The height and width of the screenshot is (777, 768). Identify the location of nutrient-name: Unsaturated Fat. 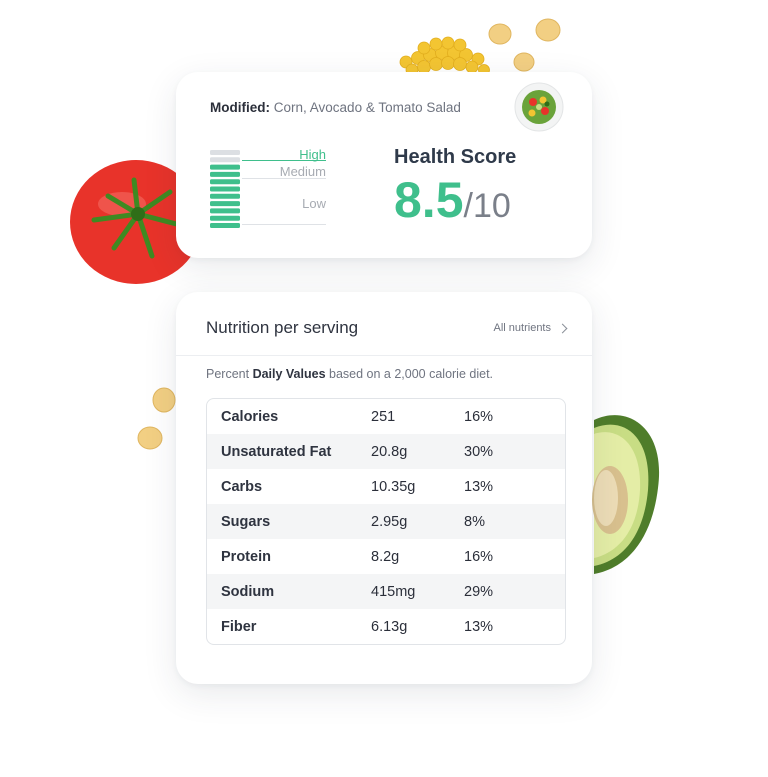
(276, 451).